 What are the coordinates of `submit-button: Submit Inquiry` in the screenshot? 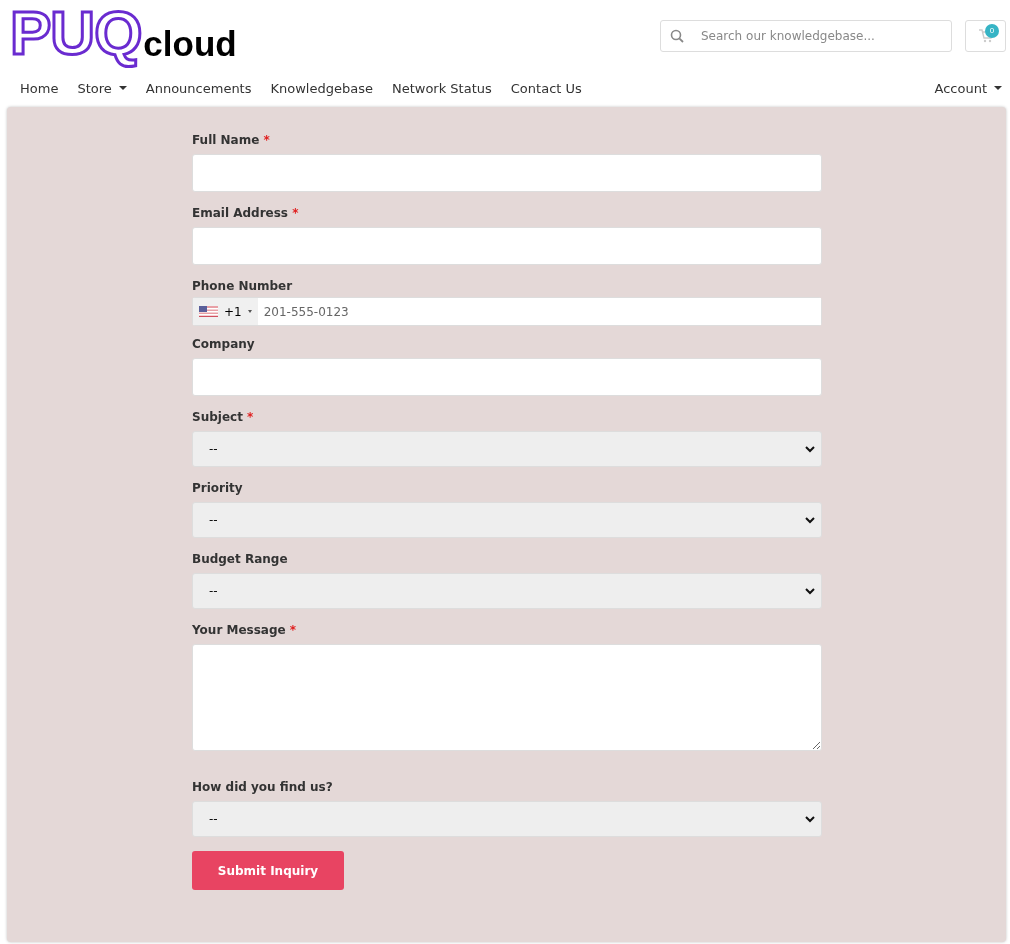 It's located at (268, 870).